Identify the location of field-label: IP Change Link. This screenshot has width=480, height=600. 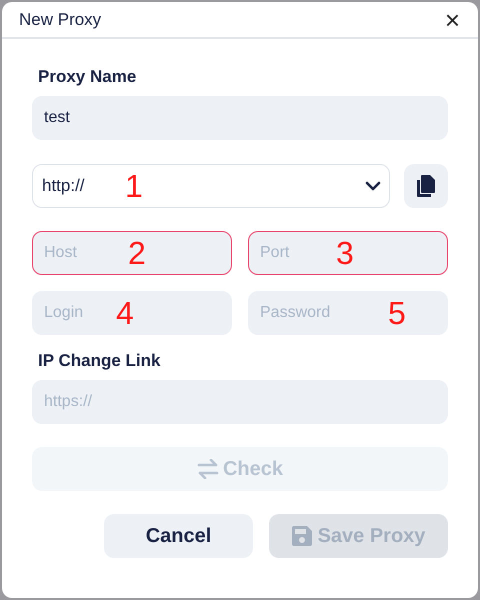
(100, 361).